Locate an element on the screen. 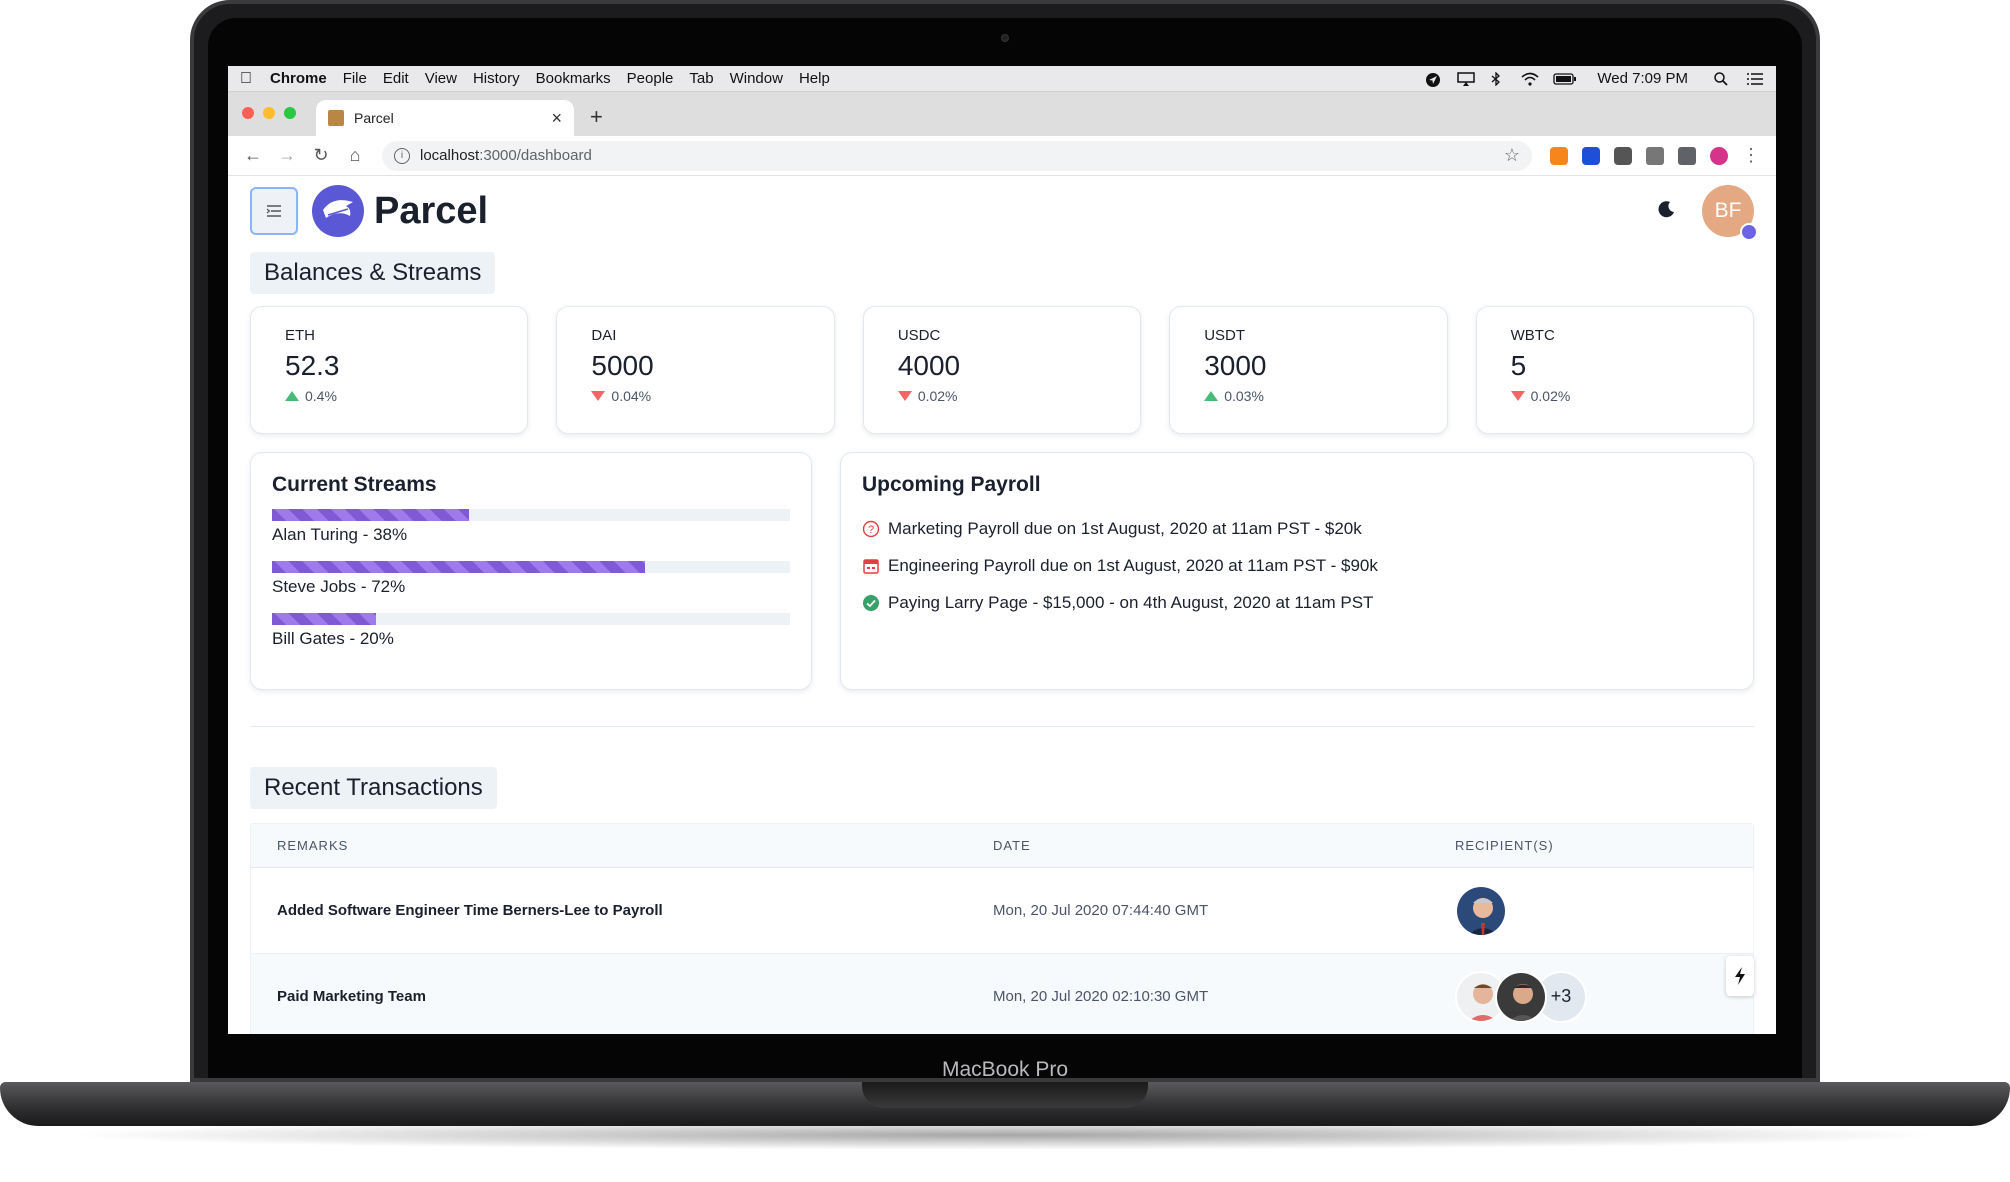  token-change: 0.03% is located at coordinates (1308, 396).